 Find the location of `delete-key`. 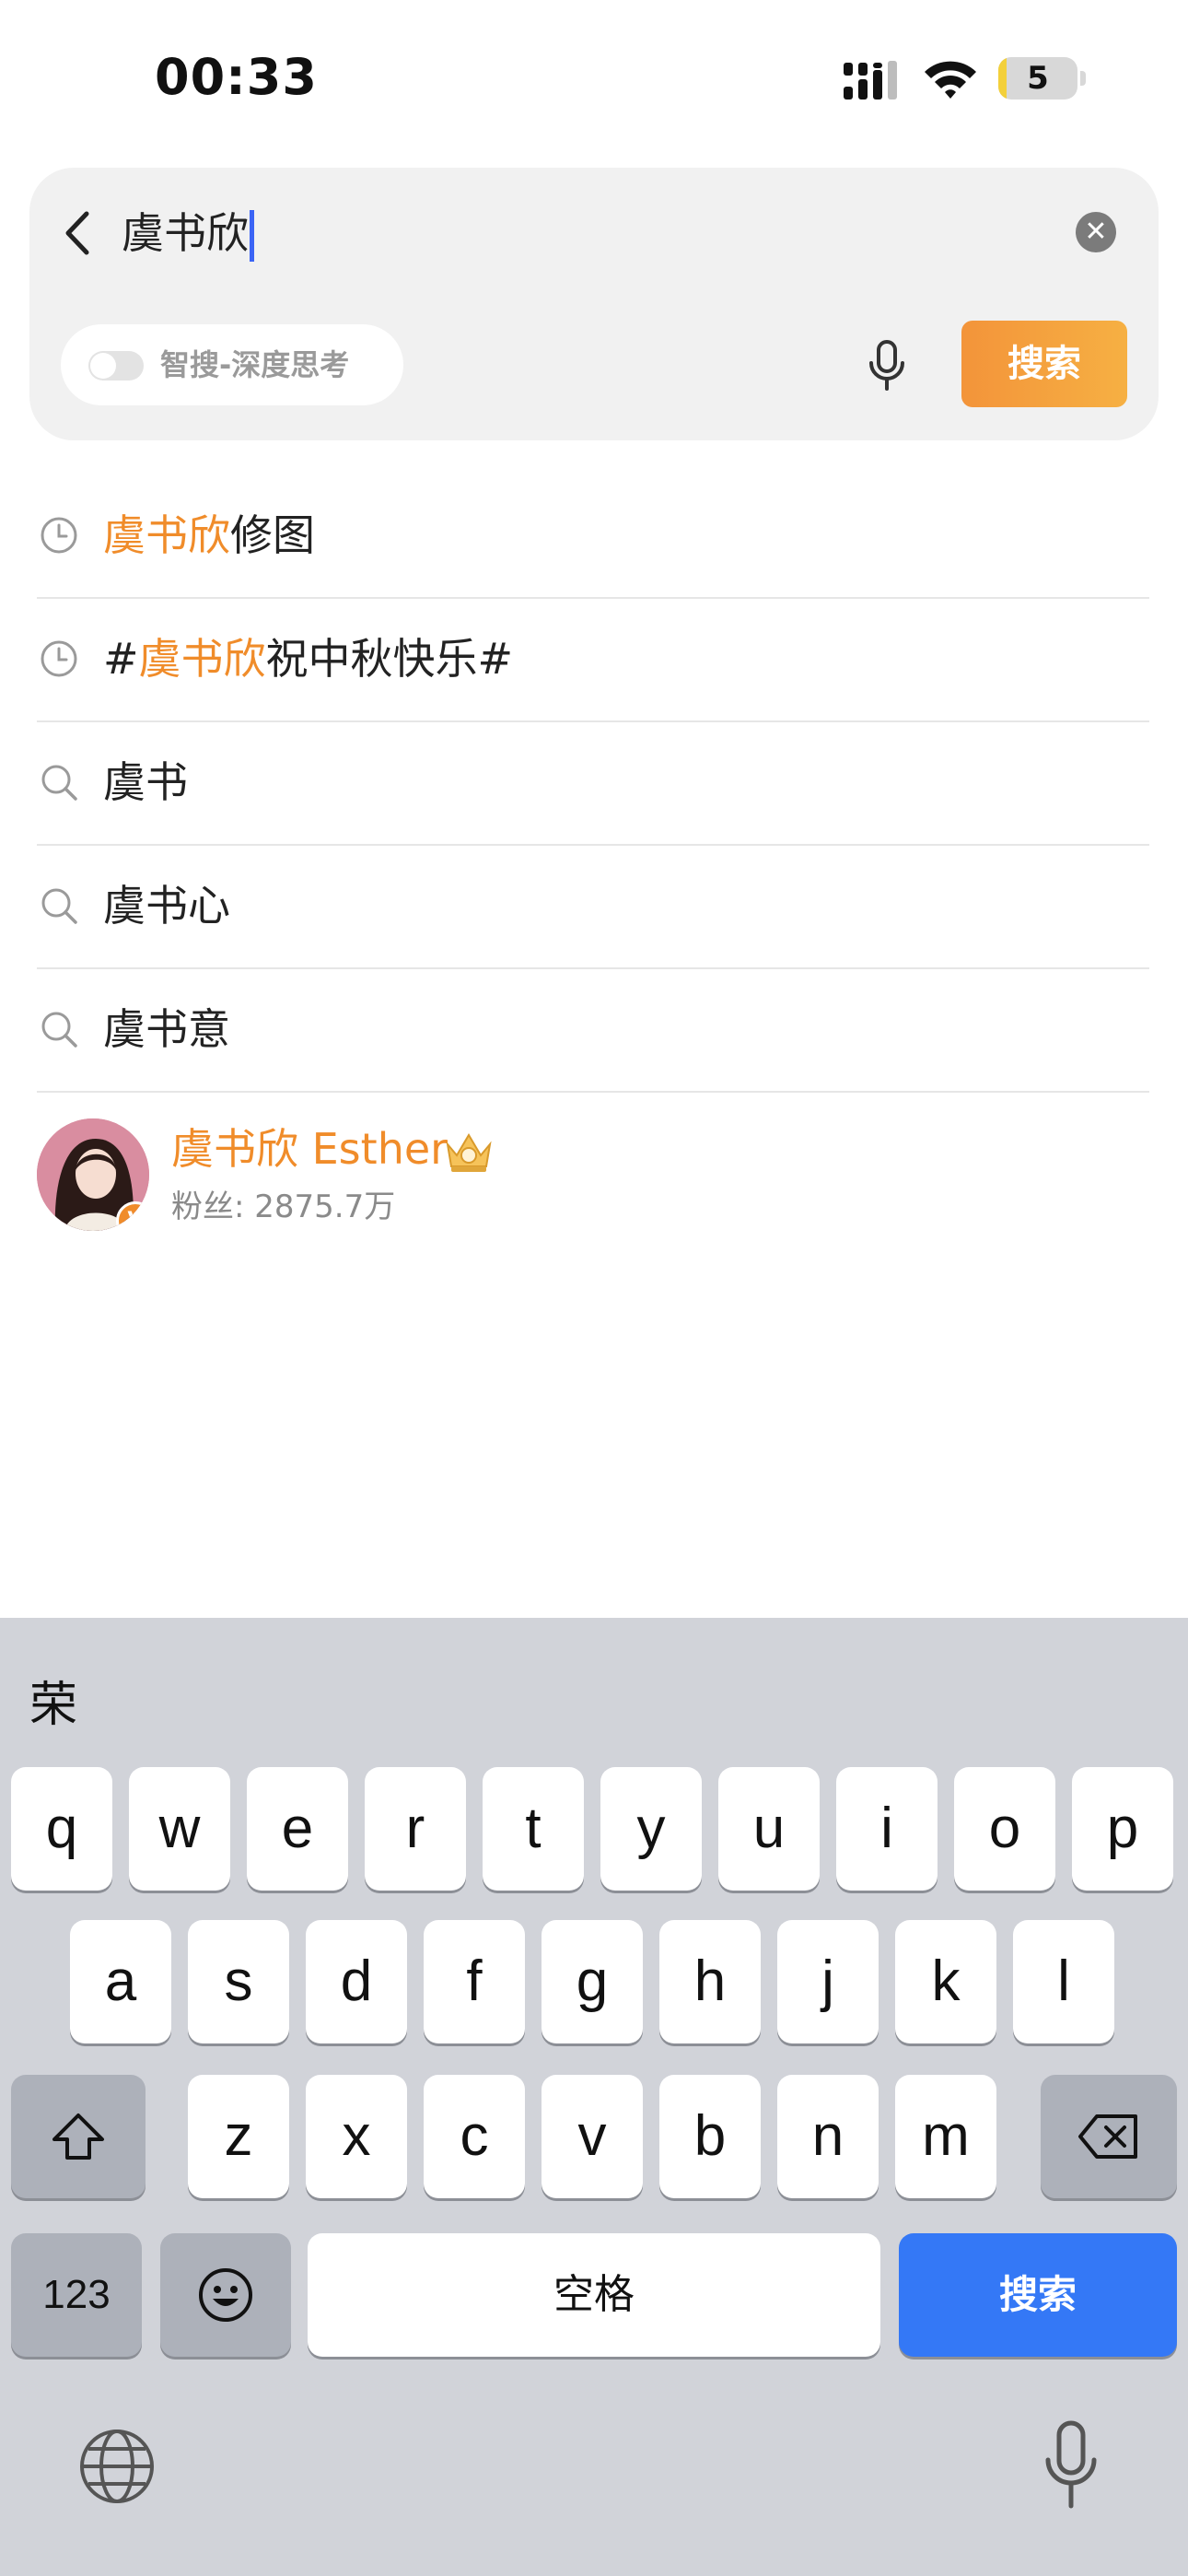

delete-key is located at coordinates (1109, 2136).